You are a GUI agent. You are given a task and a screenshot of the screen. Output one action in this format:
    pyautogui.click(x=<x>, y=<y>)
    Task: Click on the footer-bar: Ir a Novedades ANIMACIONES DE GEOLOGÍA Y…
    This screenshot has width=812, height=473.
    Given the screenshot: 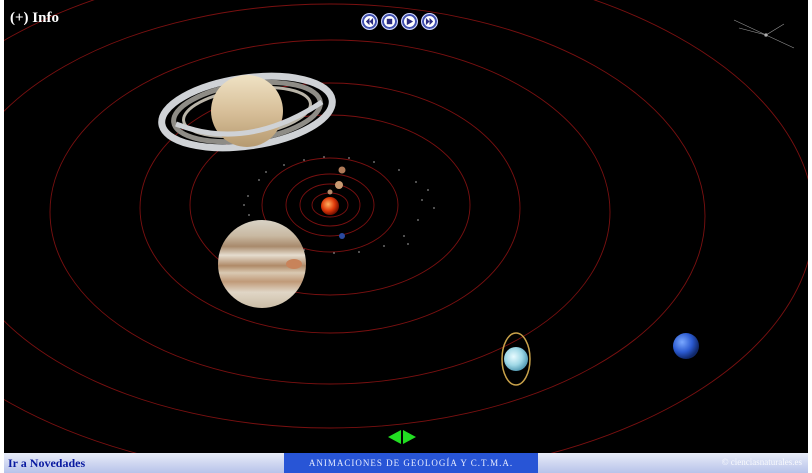 What is the action you would take?
    pyautogui.click(x=406, y=463)
    